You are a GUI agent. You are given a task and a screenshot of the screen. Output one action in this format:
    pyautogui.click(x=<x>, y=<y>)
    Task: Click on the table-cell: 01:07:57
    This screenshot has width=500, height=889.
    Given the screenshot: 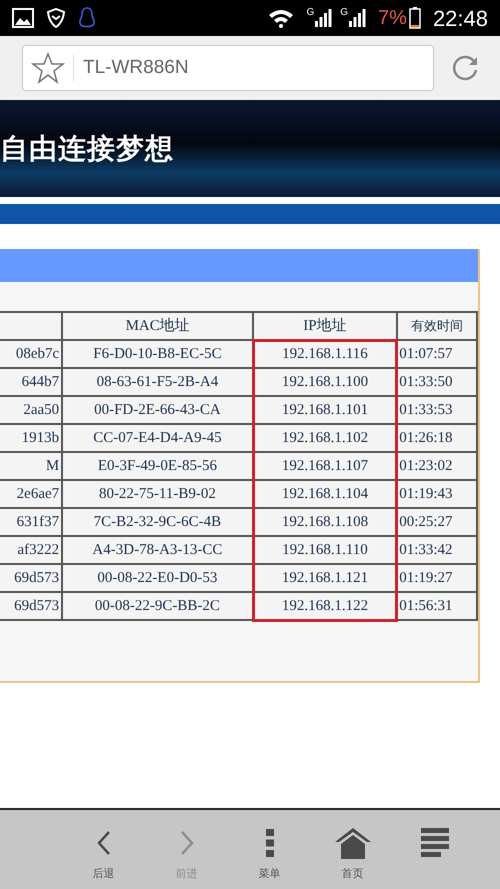 What is the action you would take?
    pyautogui.click(x=436, y=354)
    